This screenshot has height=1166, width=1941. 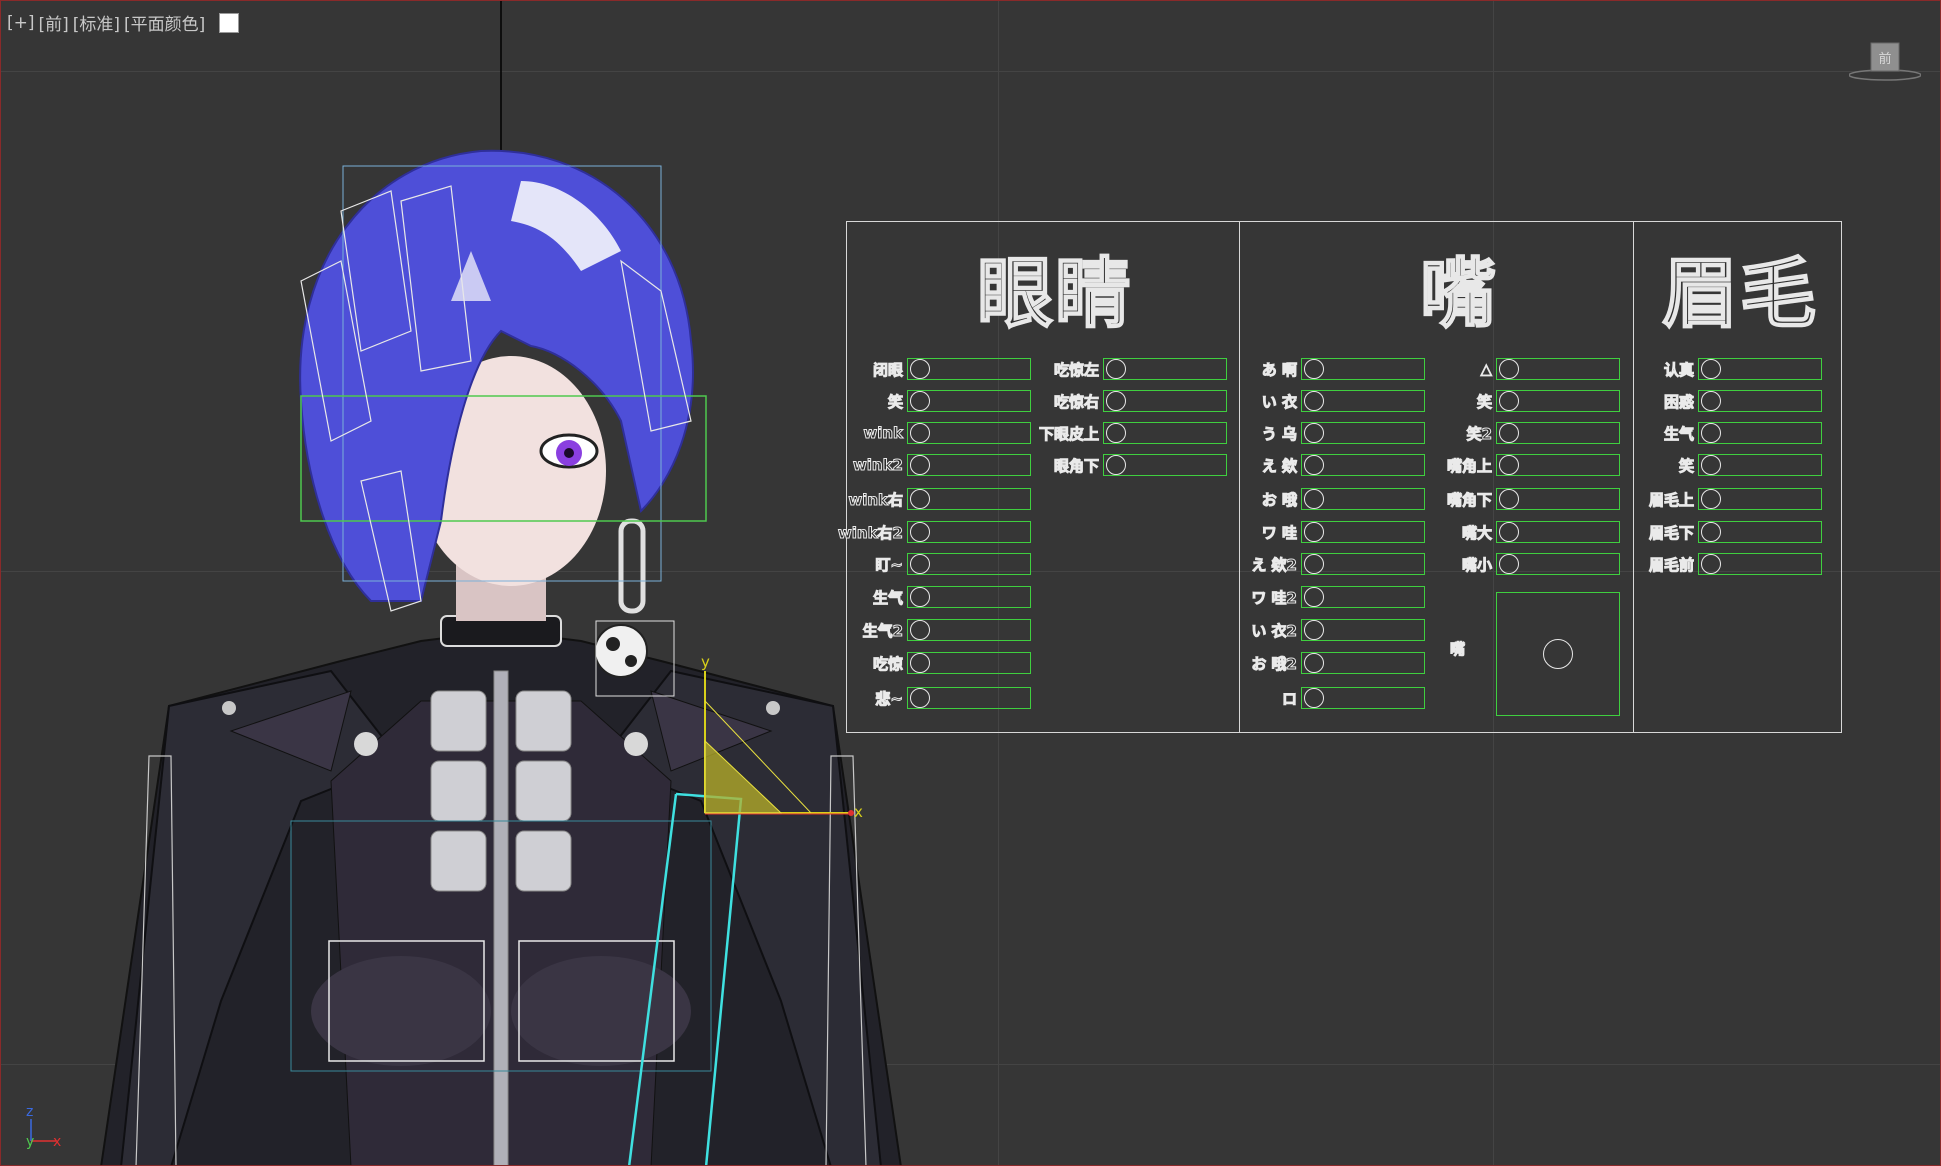 What do you see at coordinates (887, 663) in the screenshot?
I see `slider-label: 吃惊` at bounding box center [887, 663].